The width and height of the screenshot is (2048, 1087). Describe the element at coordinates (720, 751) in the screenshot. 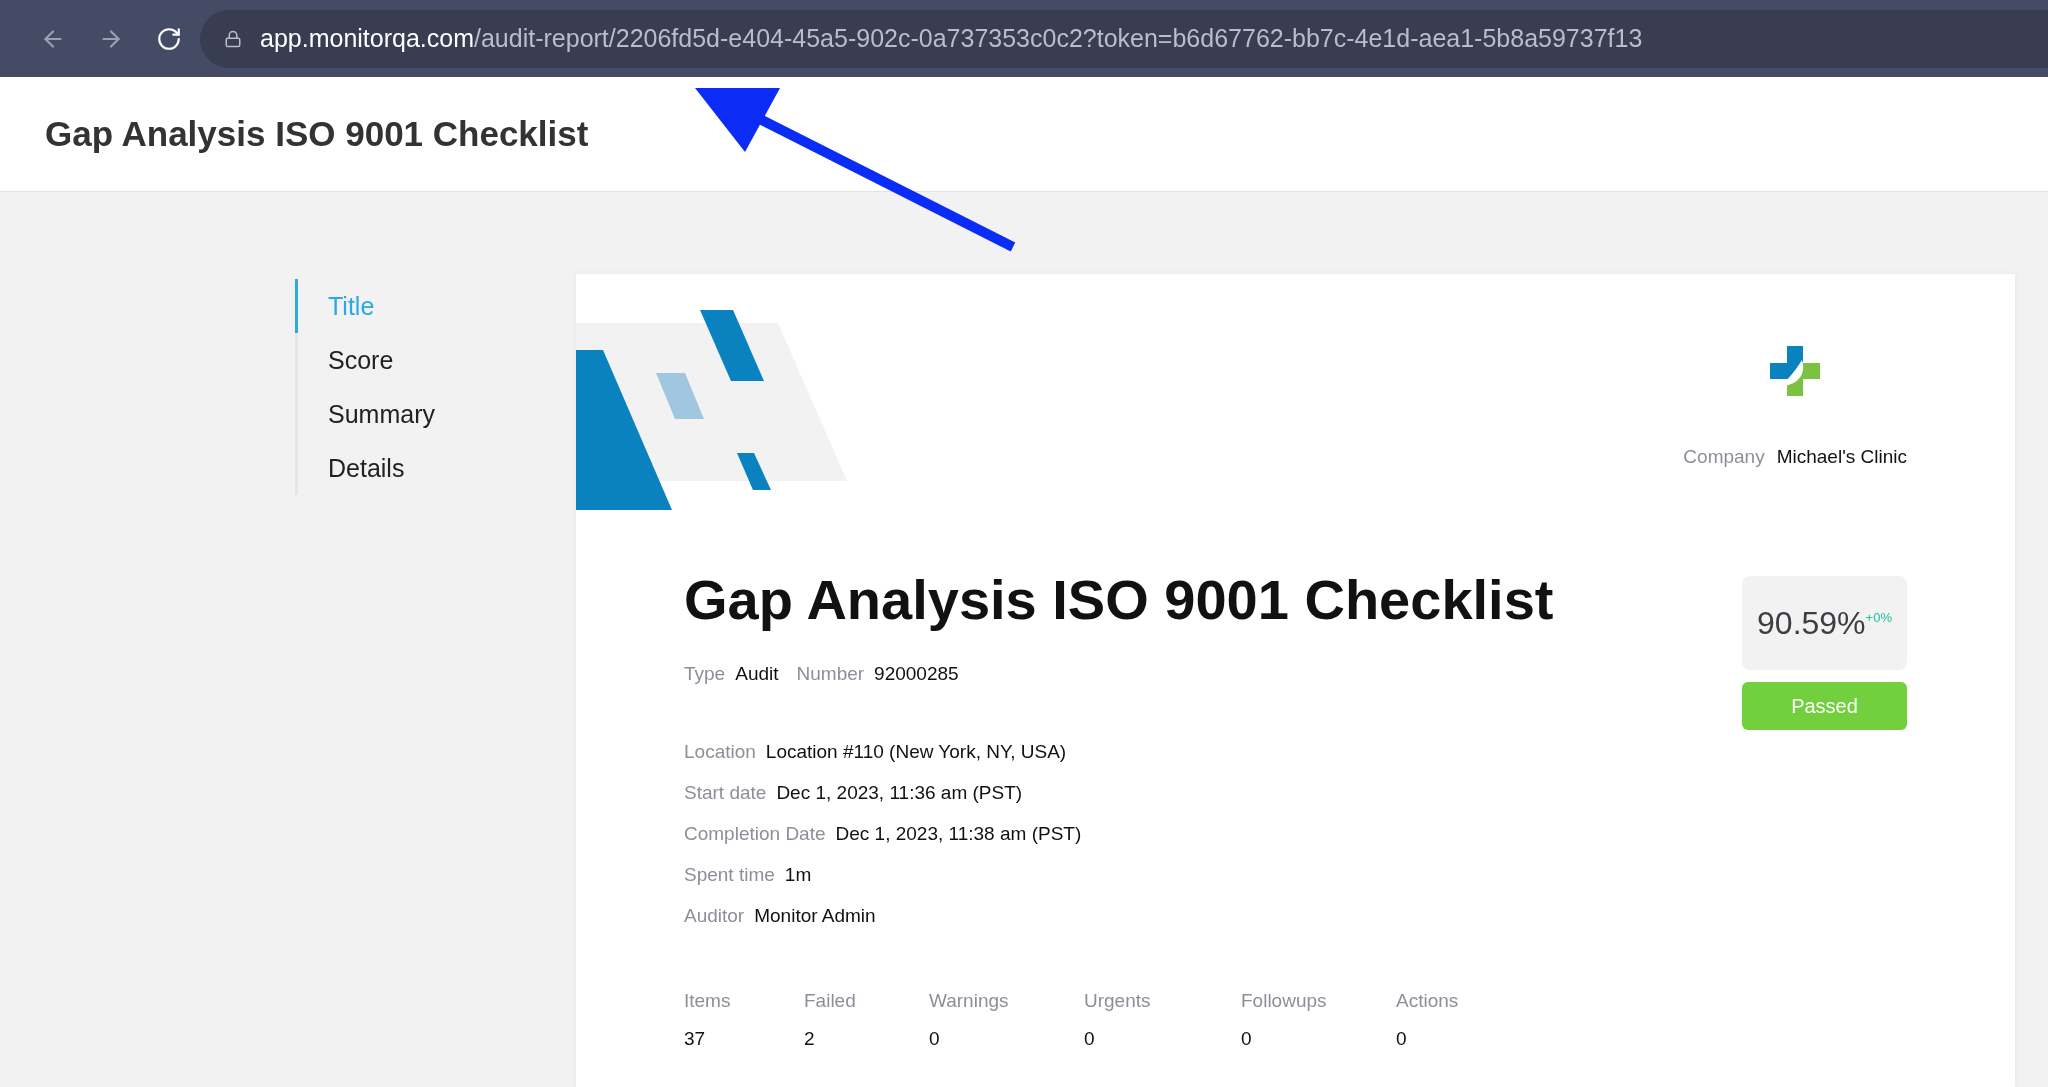

I see `field-label: Location` at that location.